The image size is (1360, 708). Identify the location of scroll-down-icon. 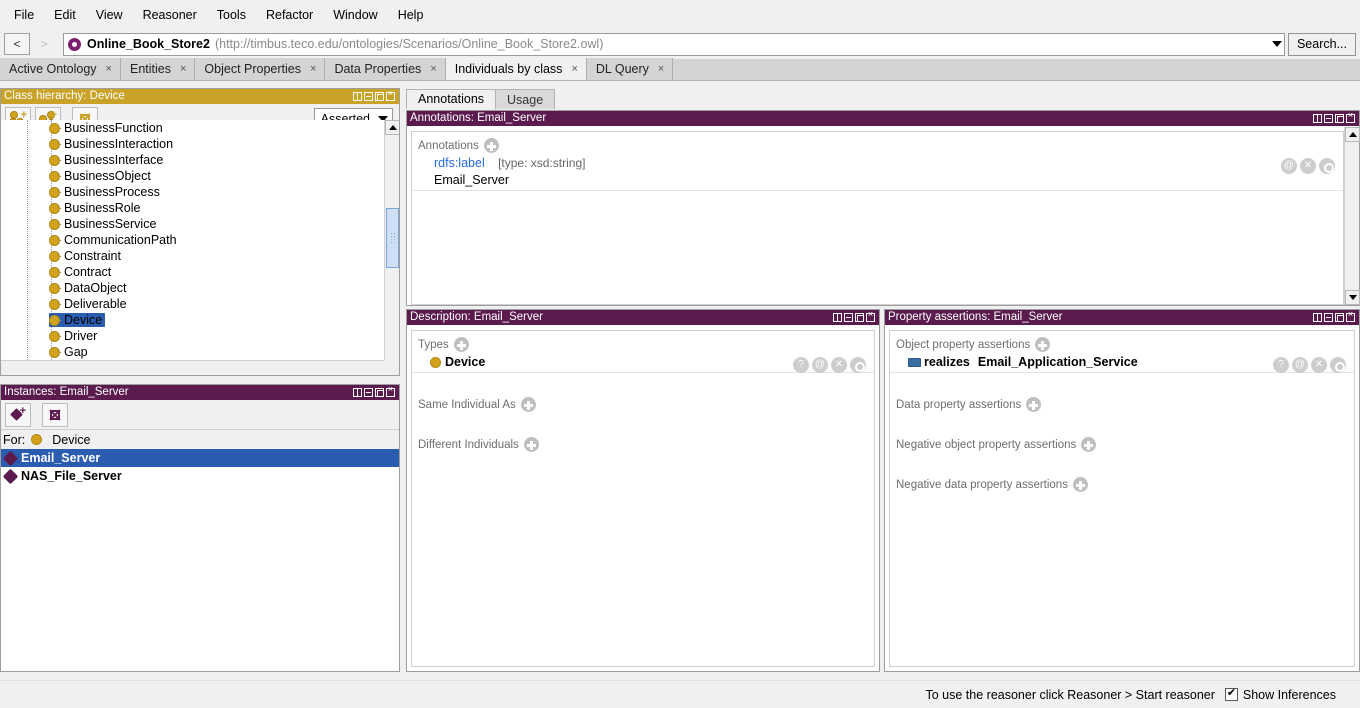
(1352, 297).